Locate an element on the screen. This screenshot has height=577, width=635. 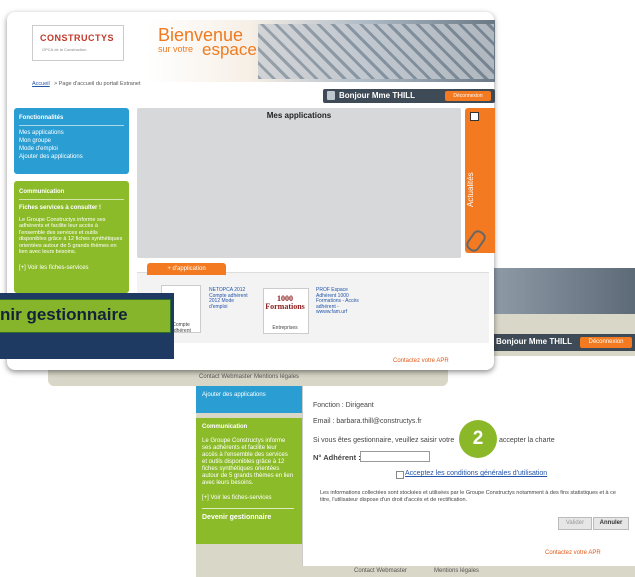
devenir-gestionnaire-label: nir gestionnaire is located at coordinates (64, 314).